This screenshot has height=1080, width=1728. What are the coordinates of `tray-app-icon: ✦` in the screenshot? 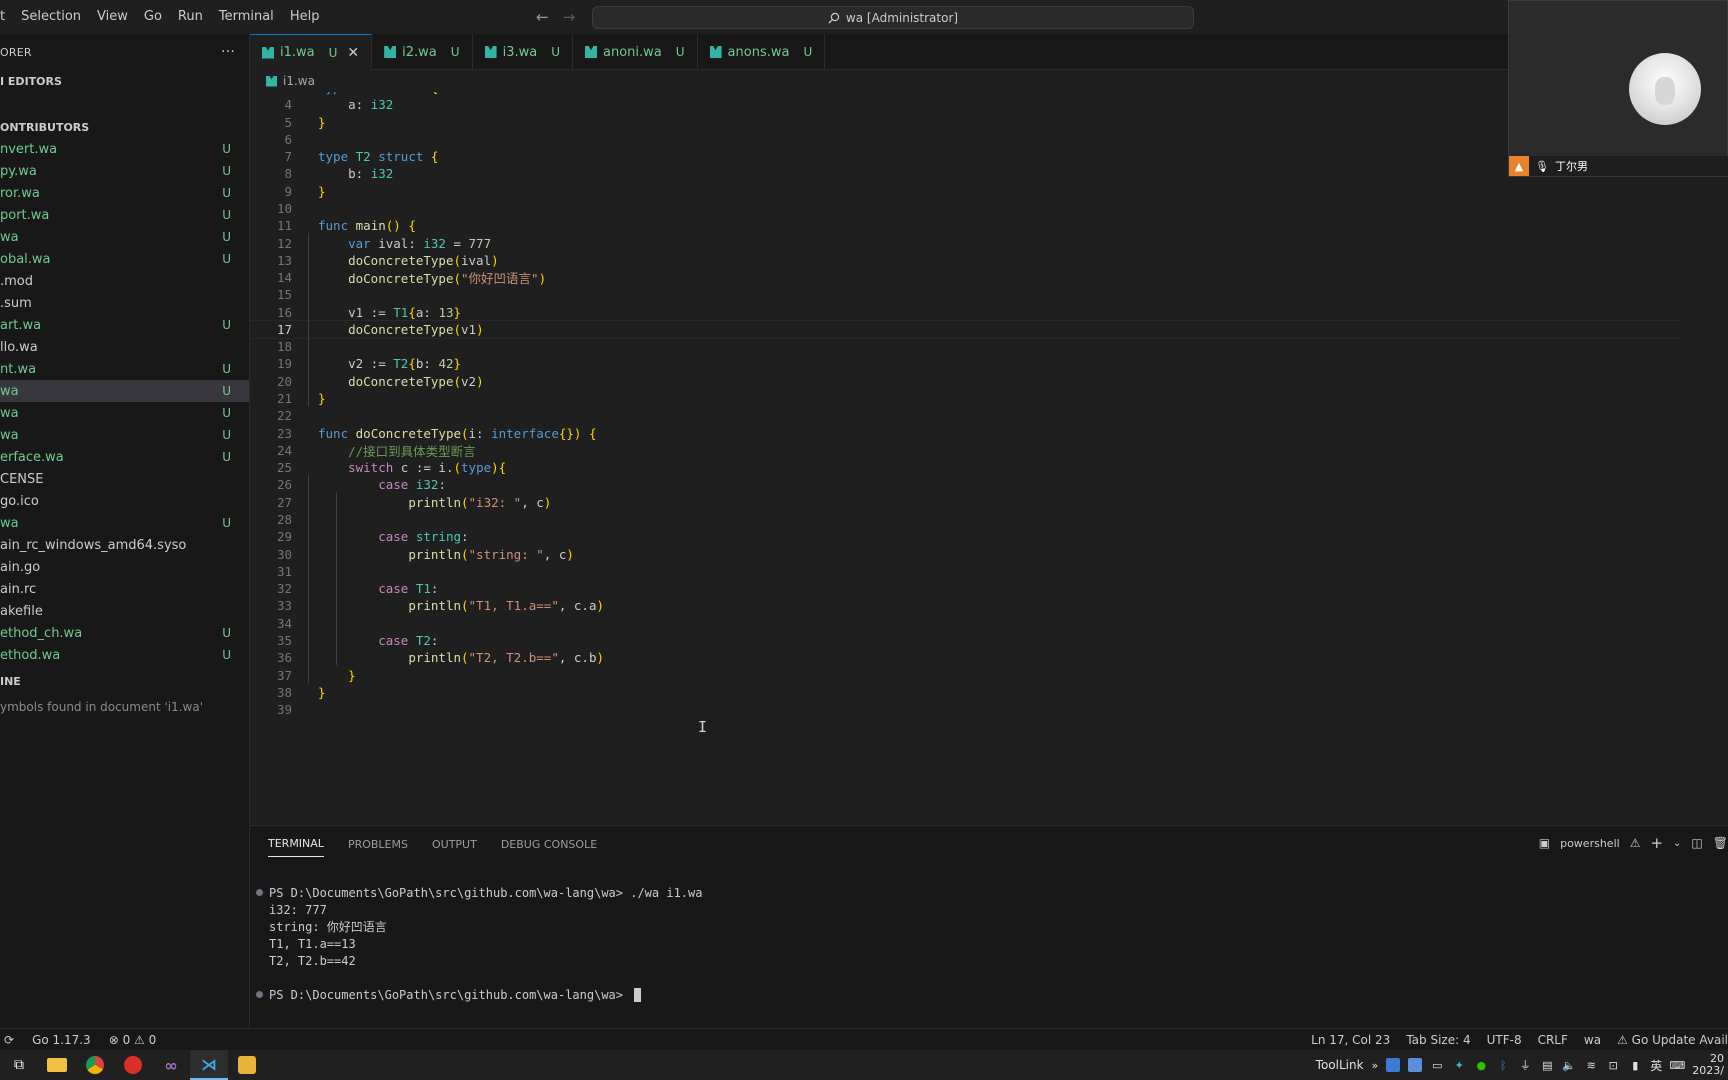 It's located at (1459, 1065).